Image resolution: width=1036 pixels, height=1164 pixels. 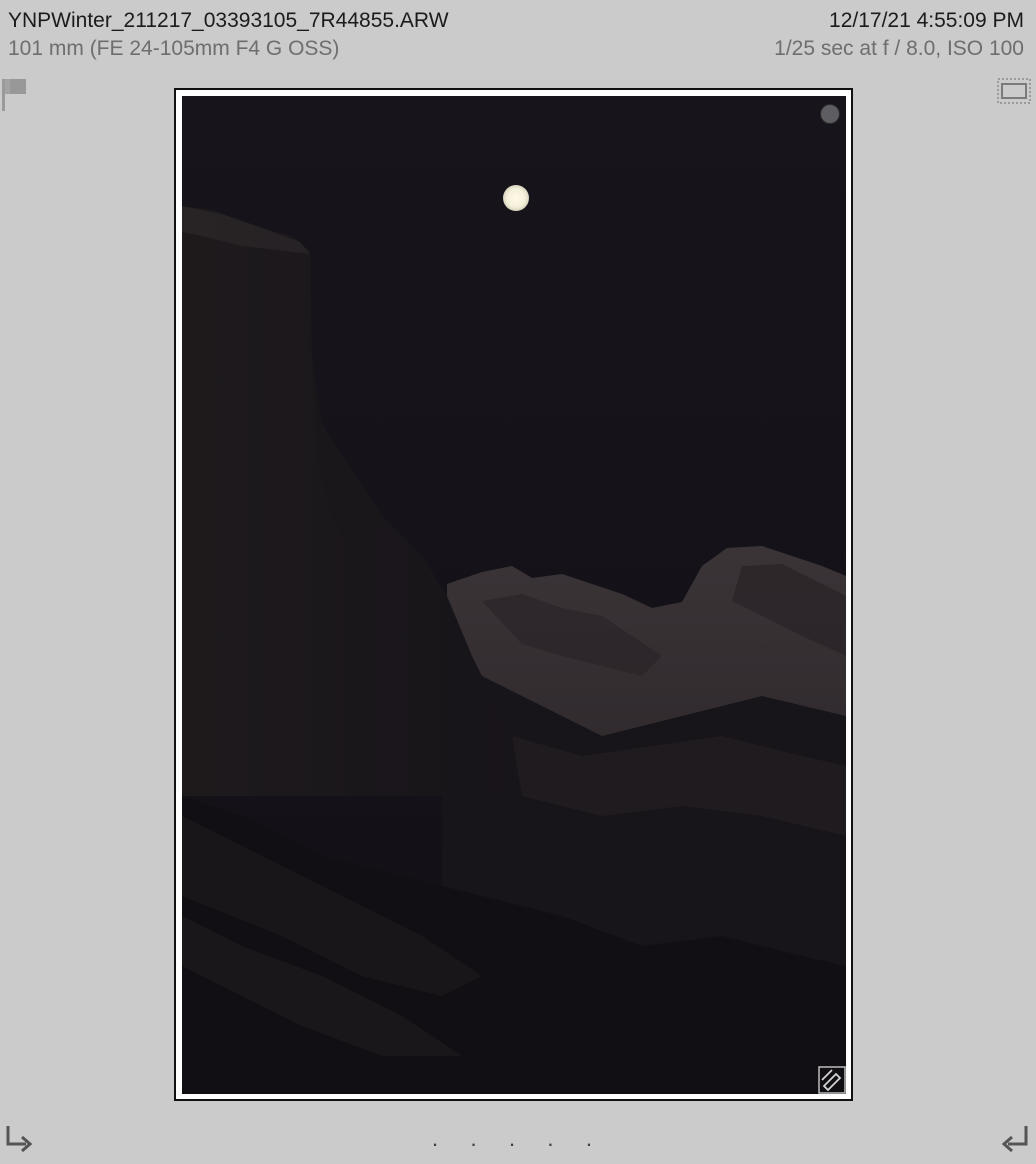 What do you see at coordinates (1015, 1141) in the screenshot?
I see `rotate-right-icon` at bounding box center [1015, 1141].